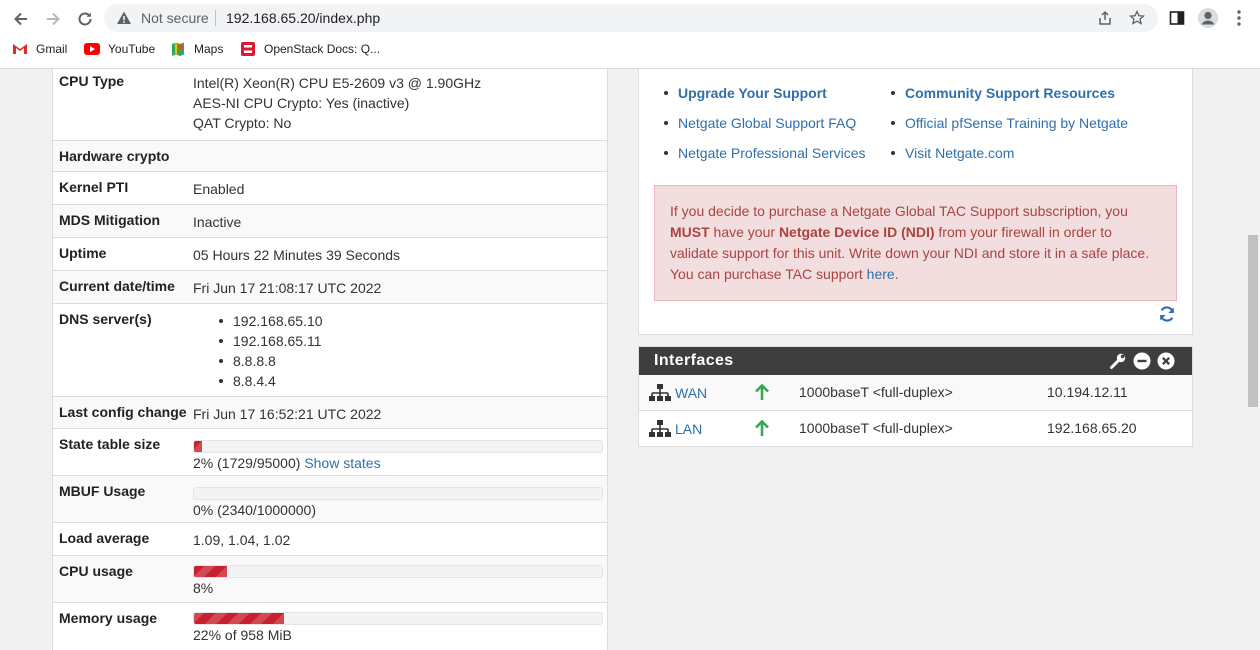  I want to click on bookmark-maps: Maps, so click(196, 49).